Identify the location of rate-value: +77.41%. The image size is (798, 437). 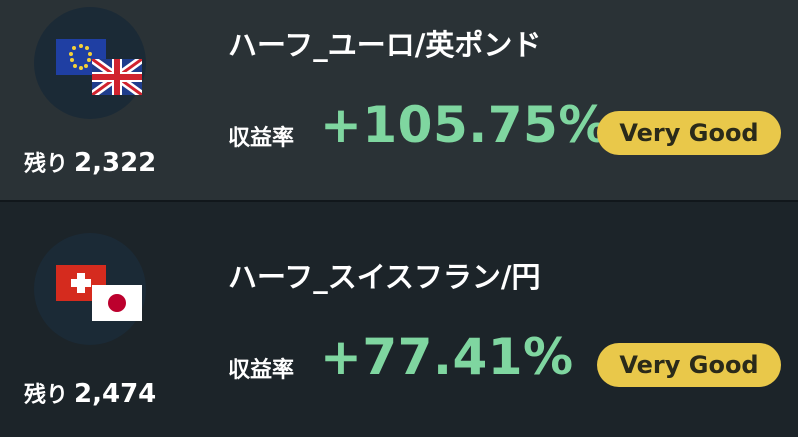
(447, 357).